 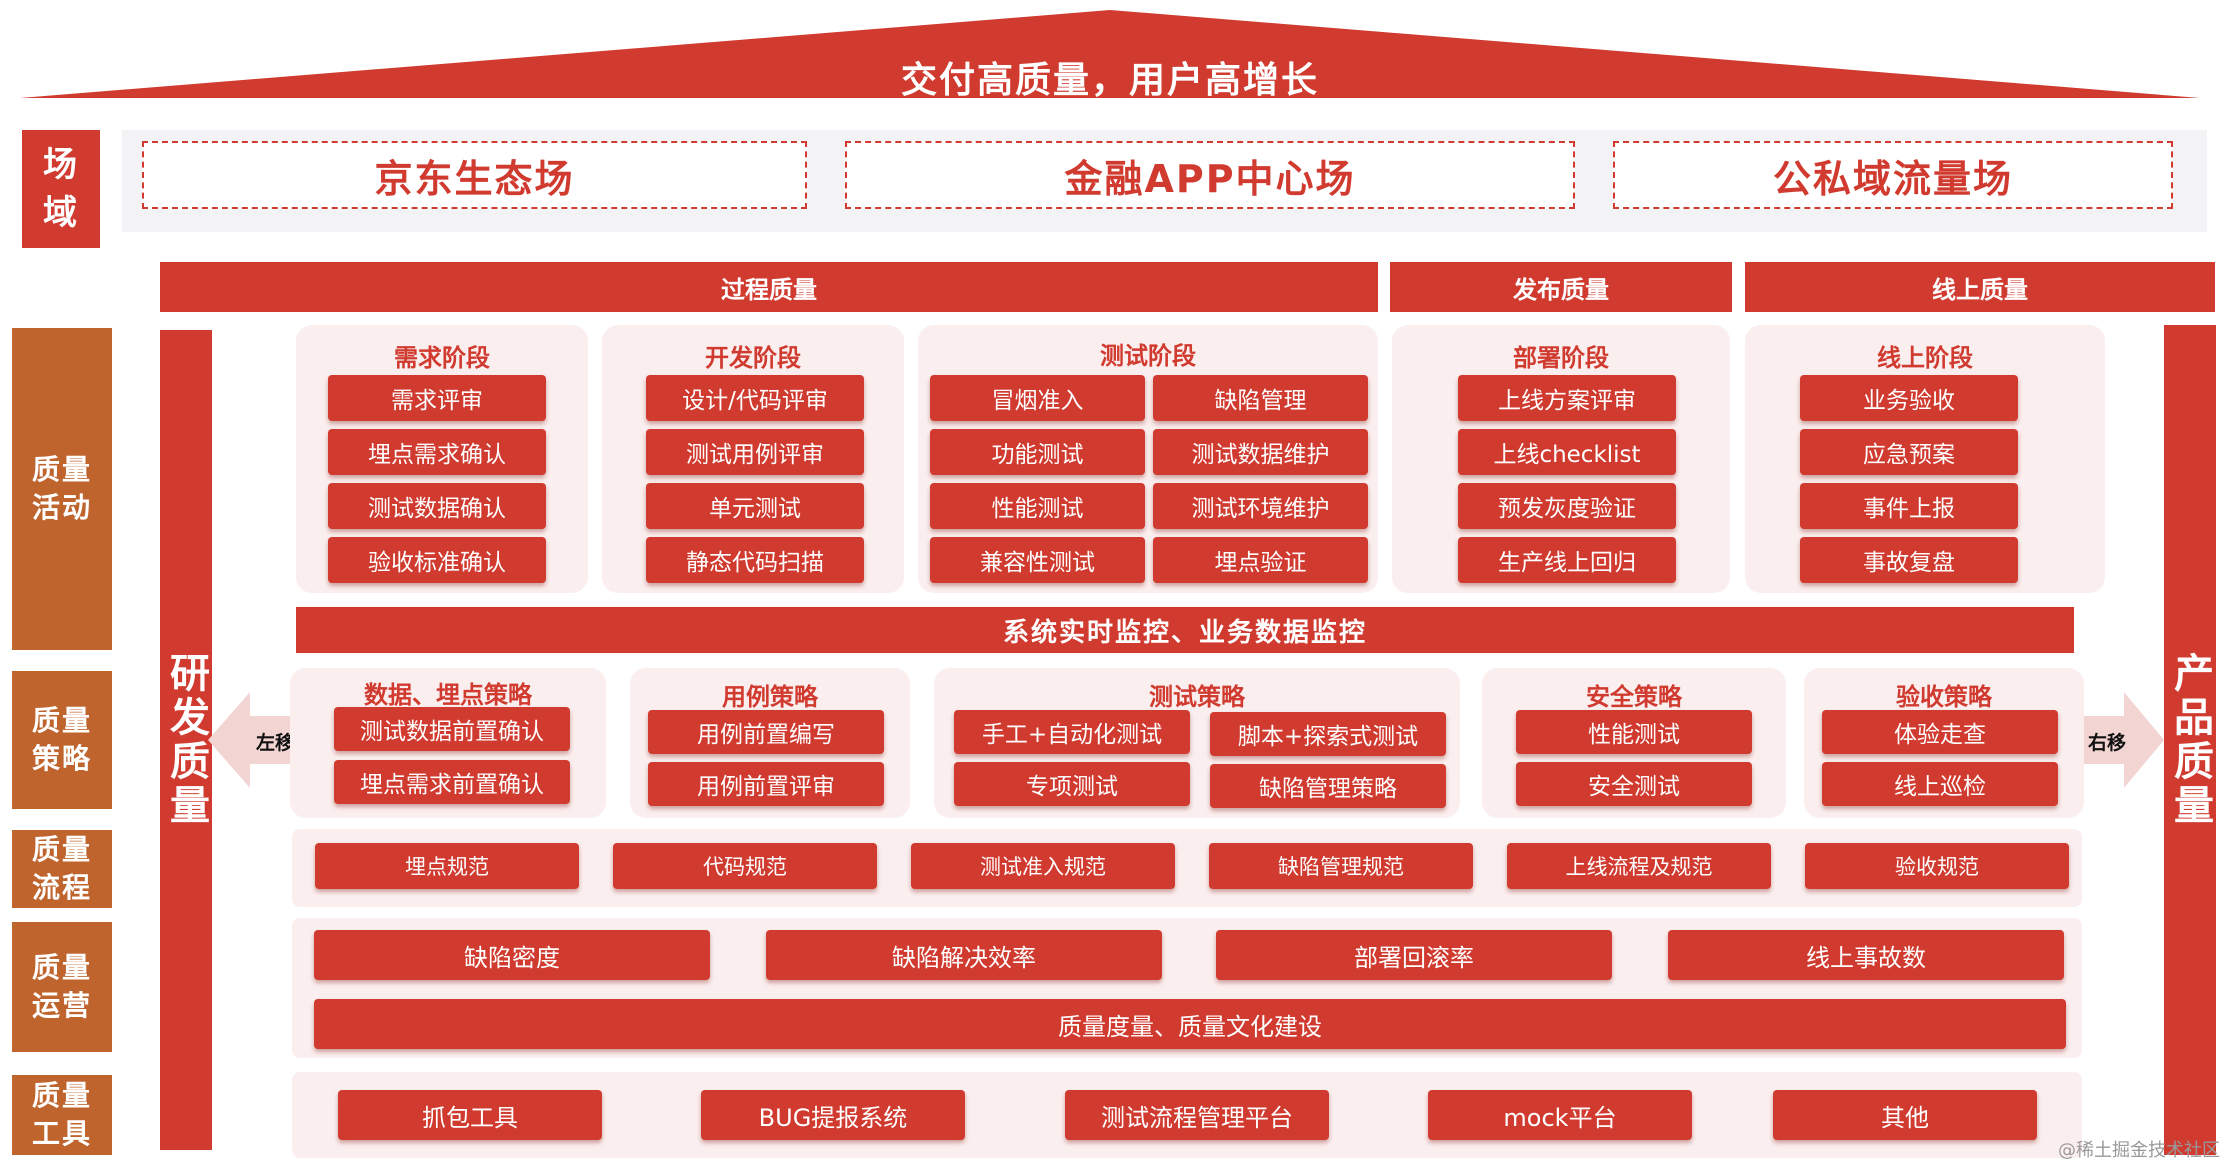 What do you see at coordinates (1909, 506) in the screenshot?
I see `stage-item: 事件上报` at bounding box center [1909, 506].